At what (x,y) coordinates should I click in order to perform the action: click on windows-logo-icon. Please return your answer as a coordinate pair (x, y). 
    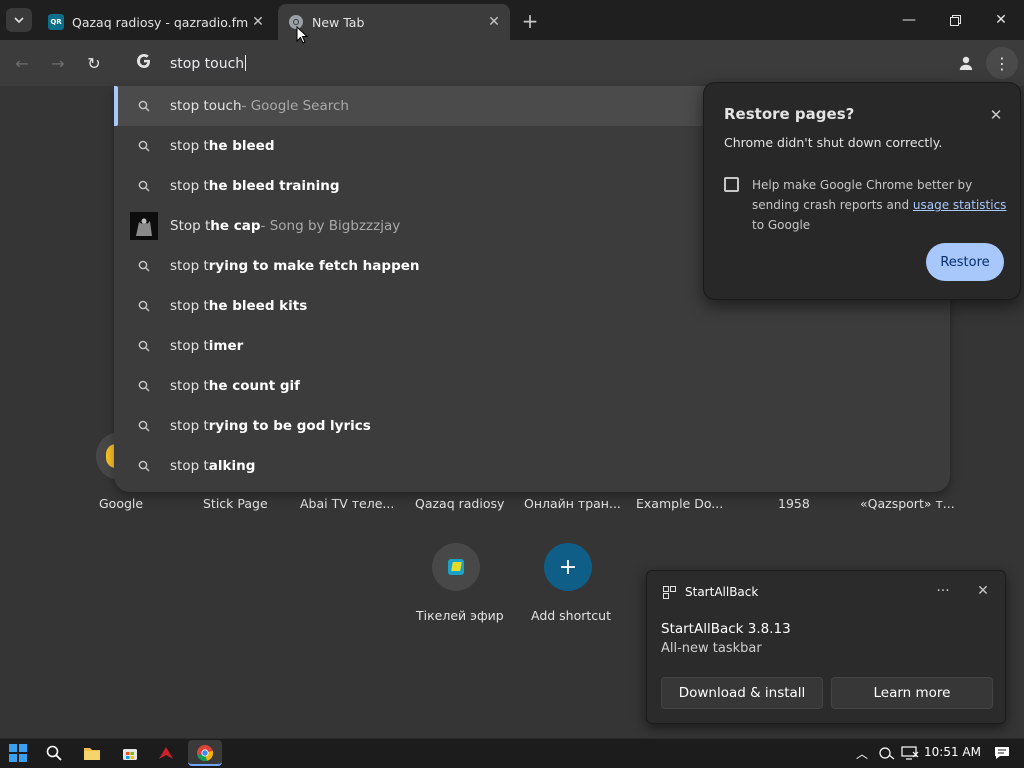
    Looking at the image, I should click on (18, 753).